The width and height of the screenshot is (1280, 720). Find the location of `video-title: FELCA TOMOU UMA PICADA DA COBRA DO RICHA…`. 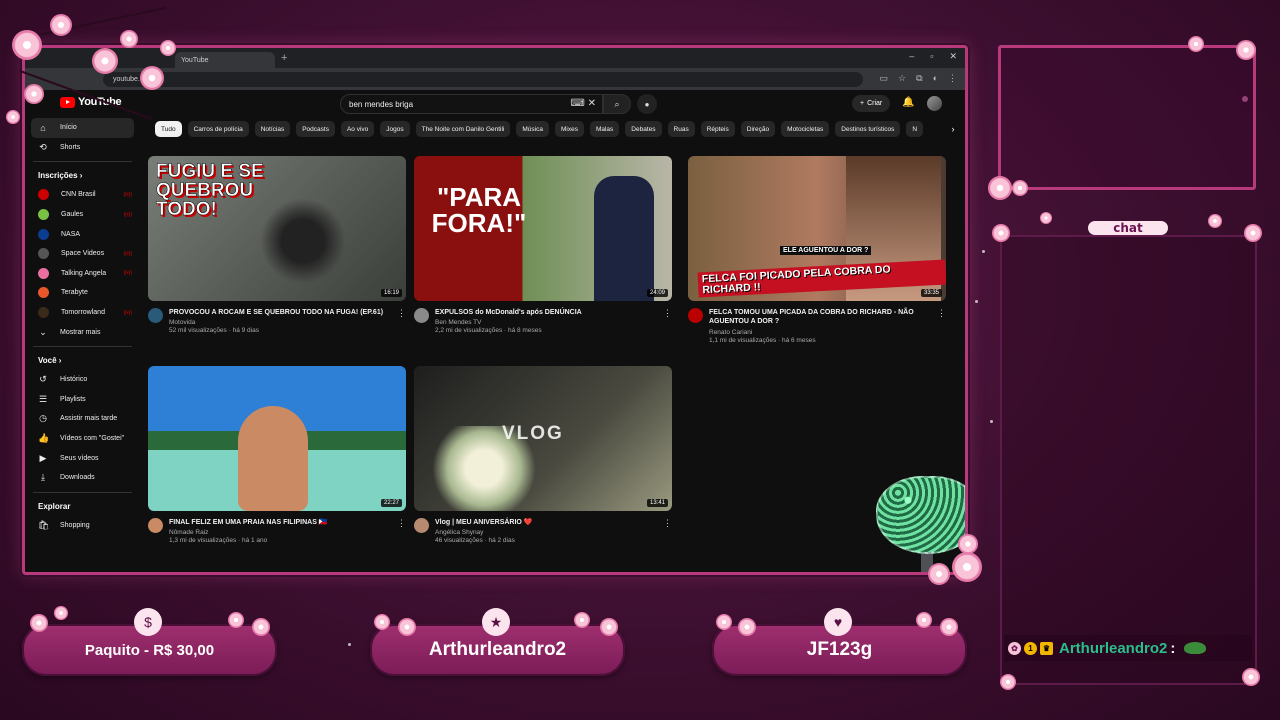

video-title: FELCA TOMOU UMA PICADA DA COBRA DO RICHA… is located at coordinates (819, 317).